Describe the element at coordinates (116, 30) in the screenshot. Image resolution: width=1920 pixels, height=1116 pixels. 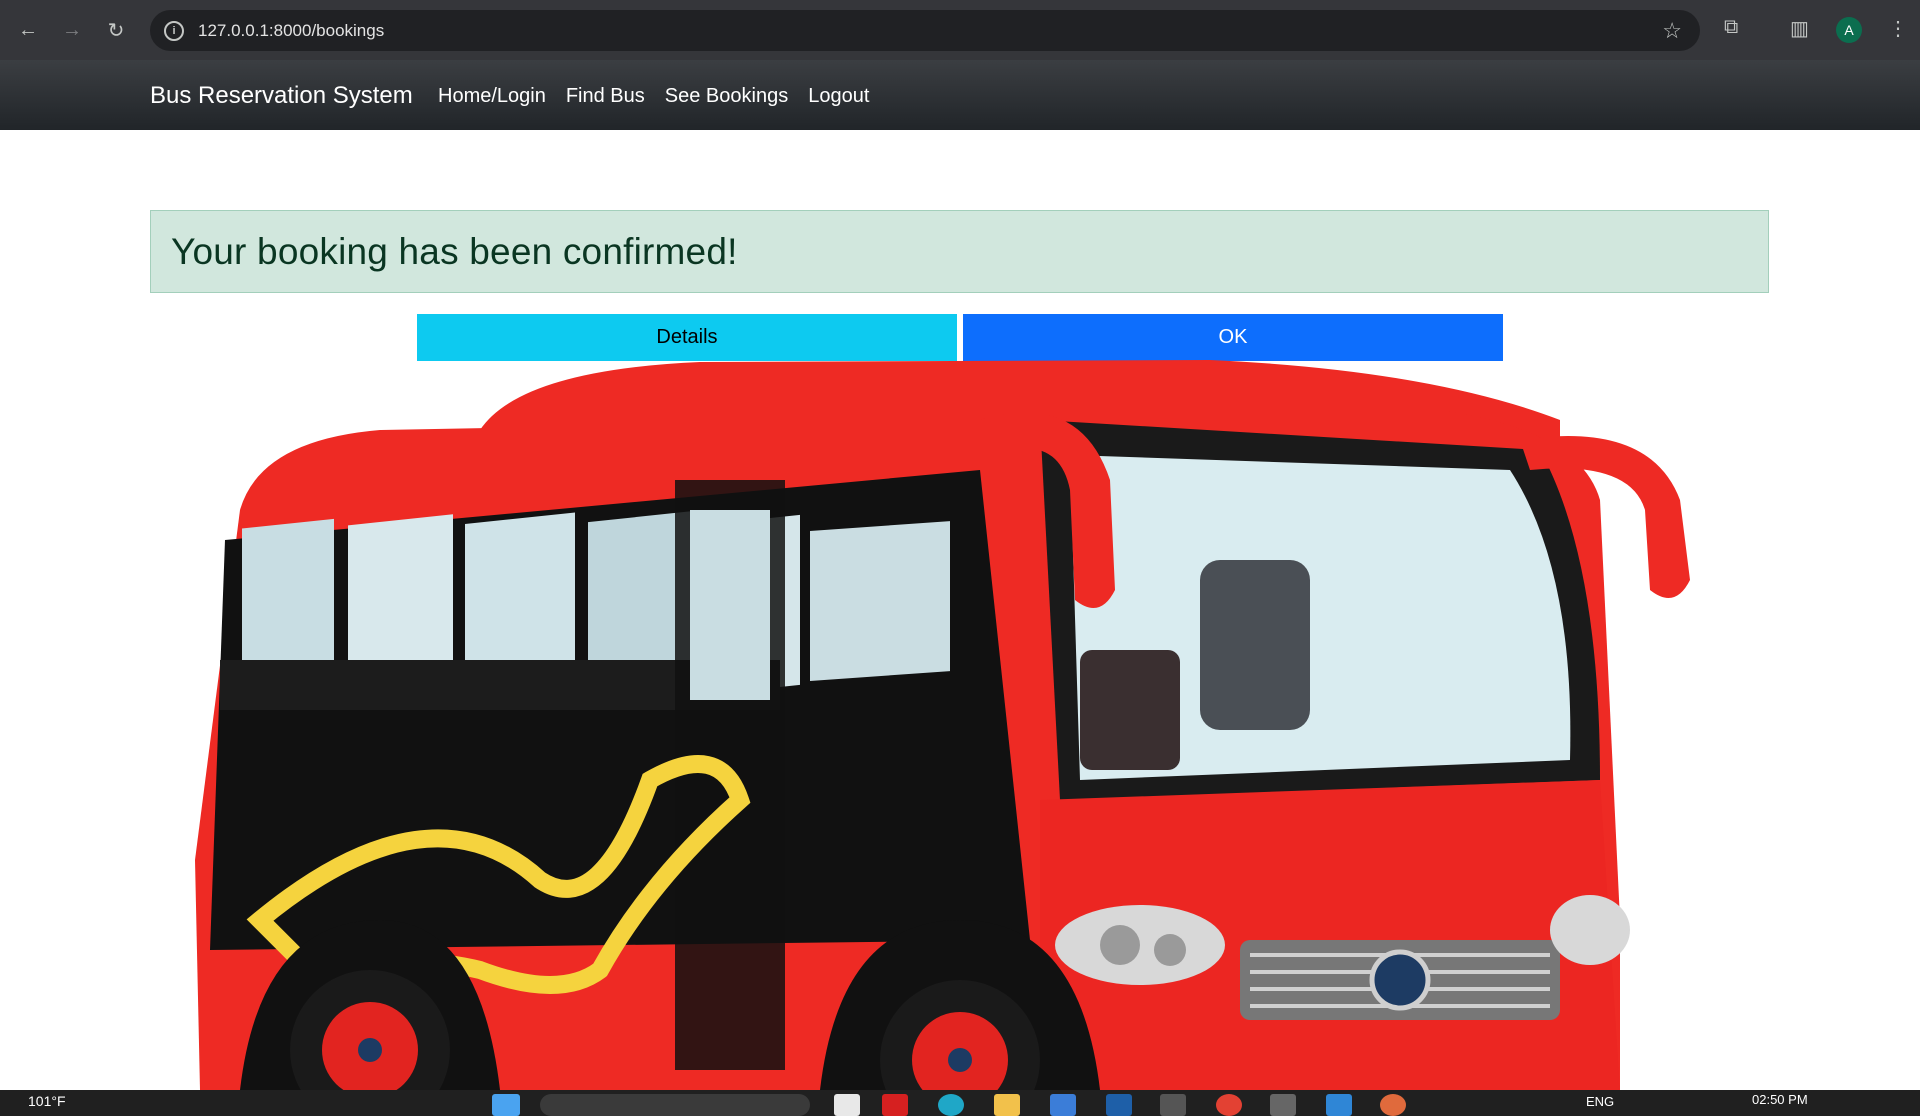
I see `reload-icon: ↻` at that location.